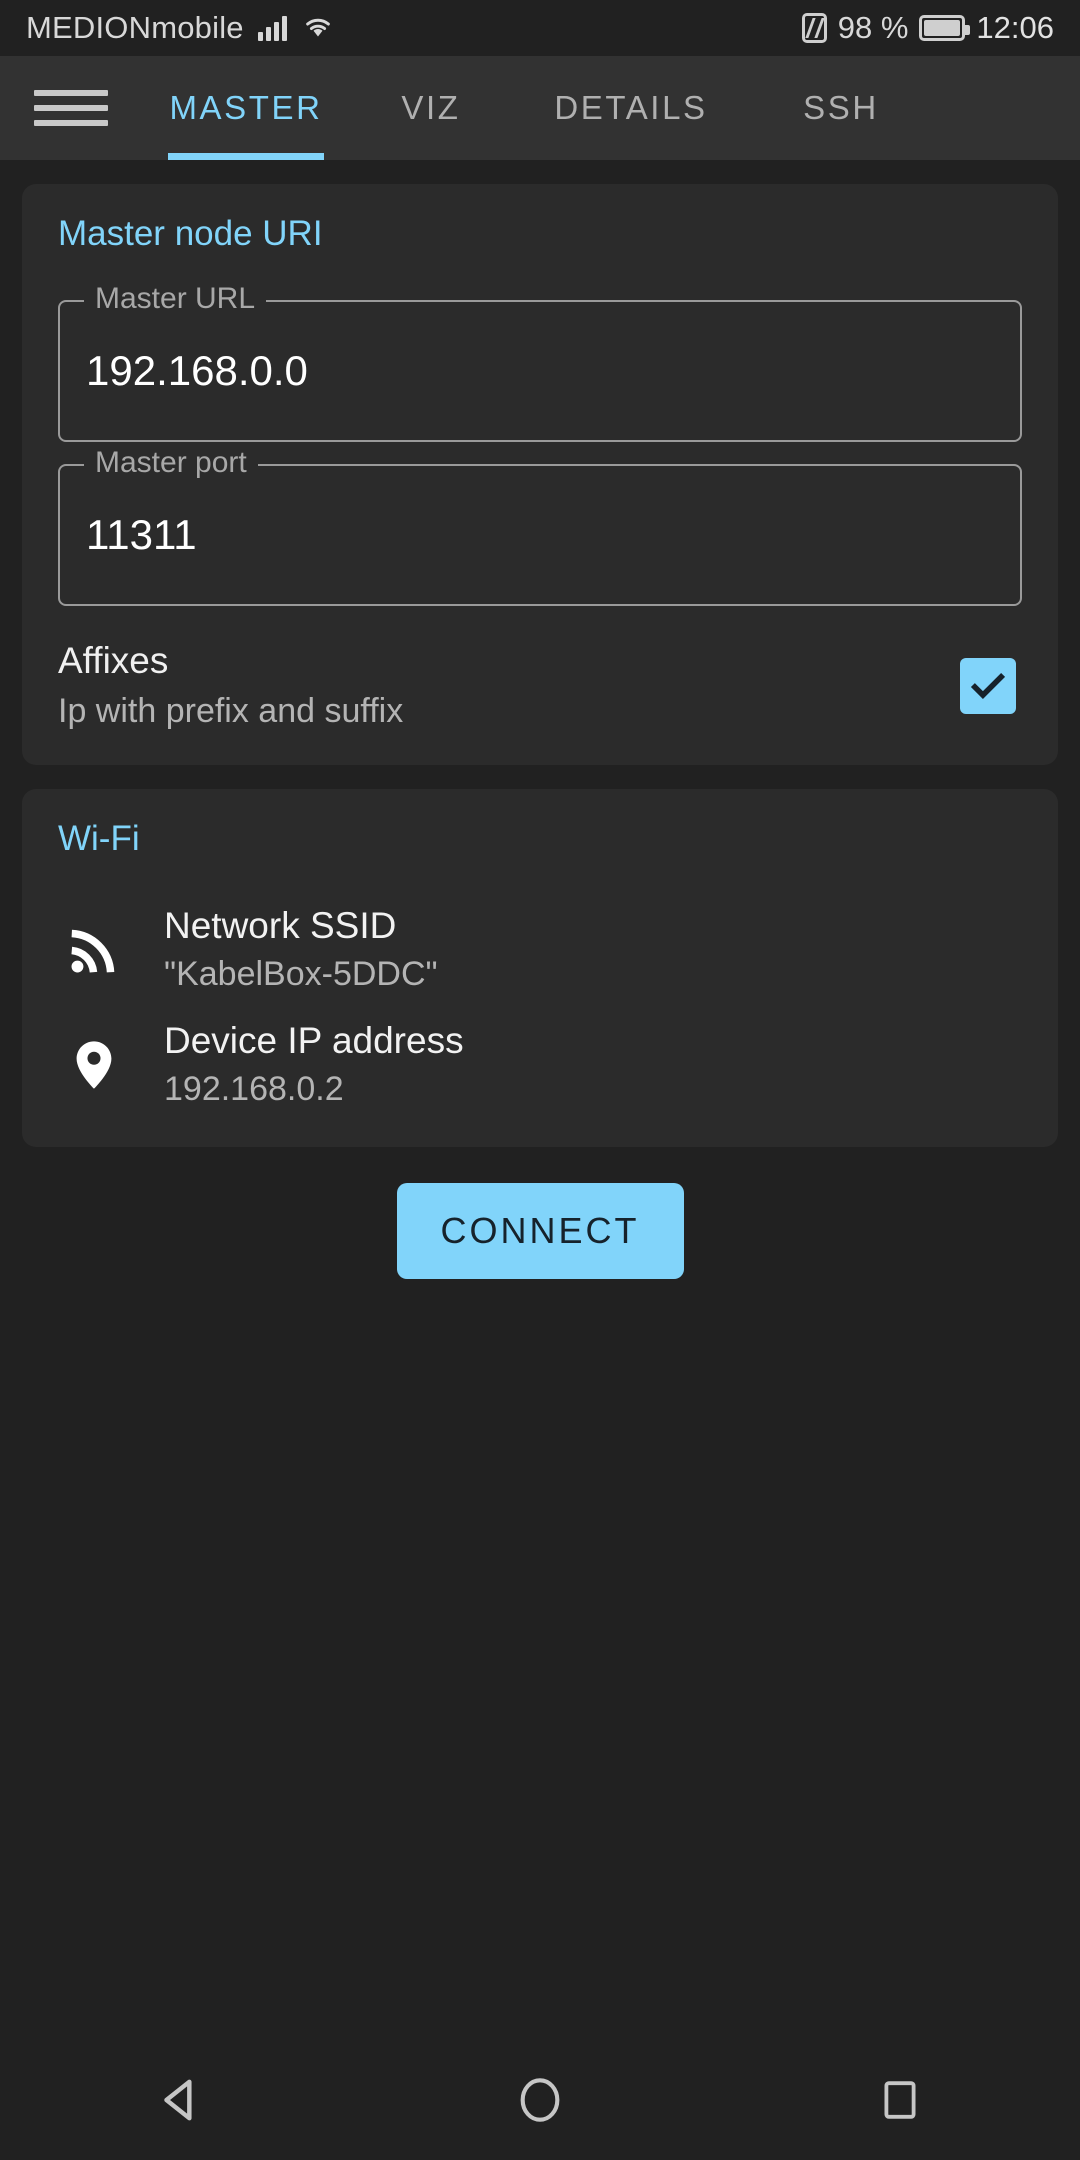 This screenshot has height=2160, width=1080. Describe the element at coordinates (280, 925) in the screenshot. I see `network-ssid-title: Network SSID` at that location.